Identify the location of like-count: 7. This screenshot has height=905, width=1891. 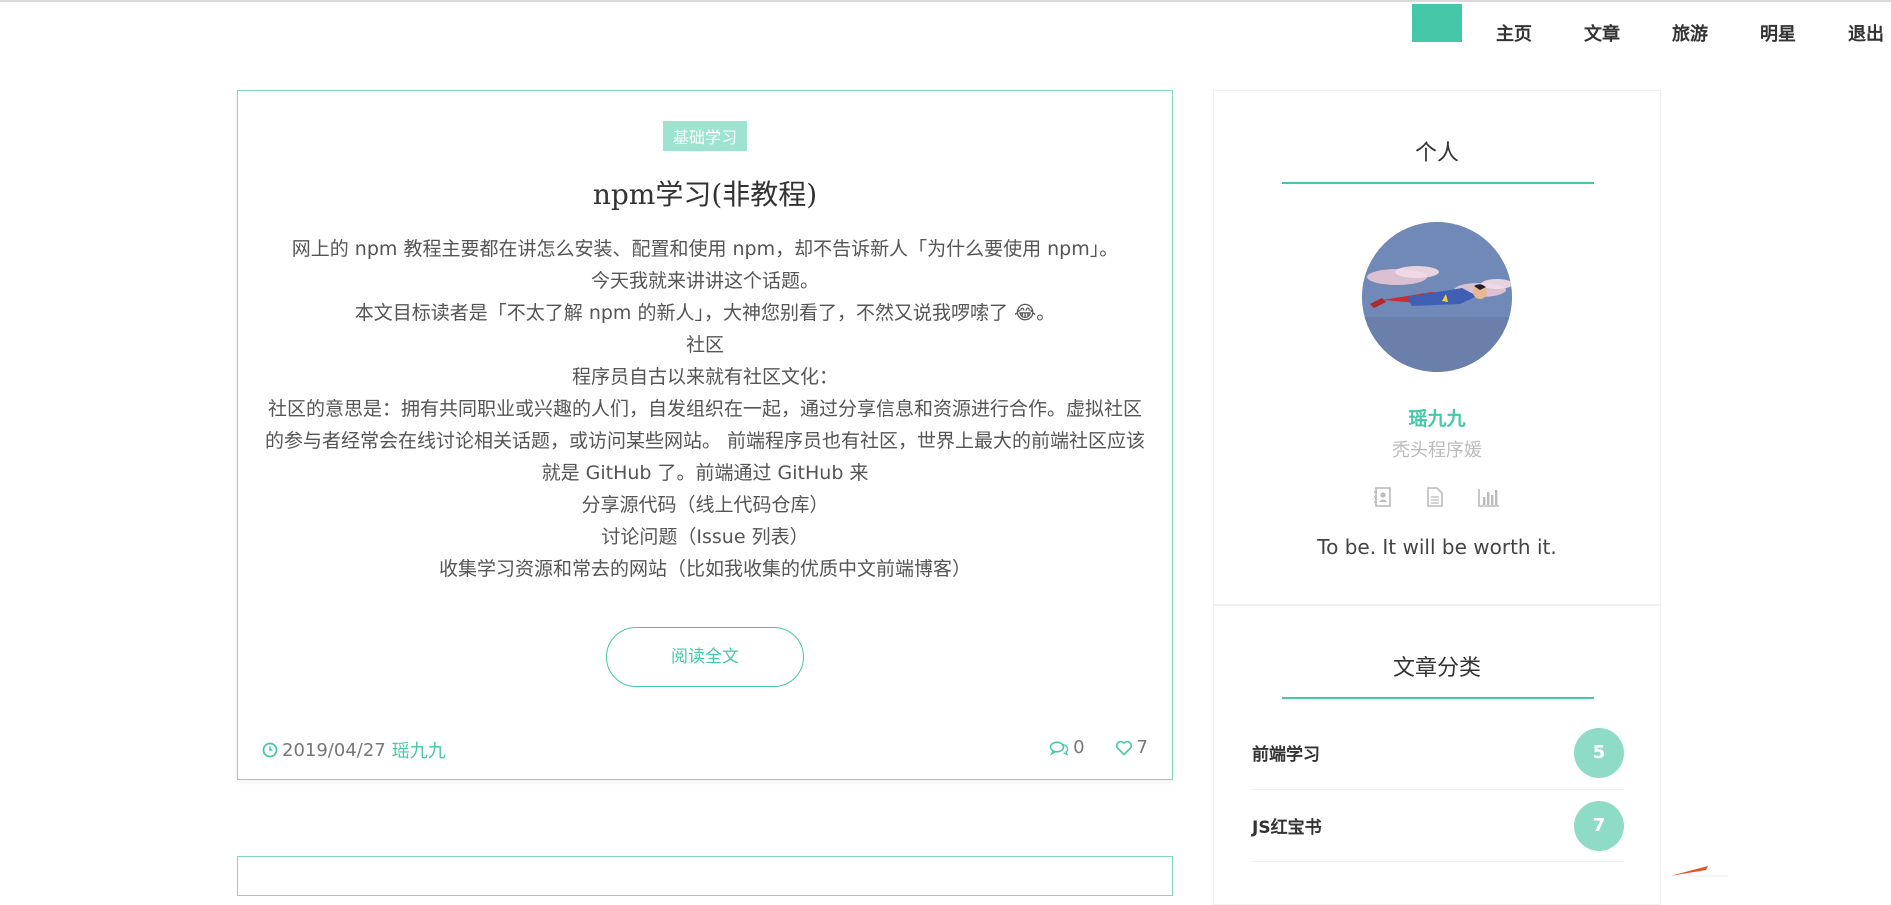
(1142, 747).